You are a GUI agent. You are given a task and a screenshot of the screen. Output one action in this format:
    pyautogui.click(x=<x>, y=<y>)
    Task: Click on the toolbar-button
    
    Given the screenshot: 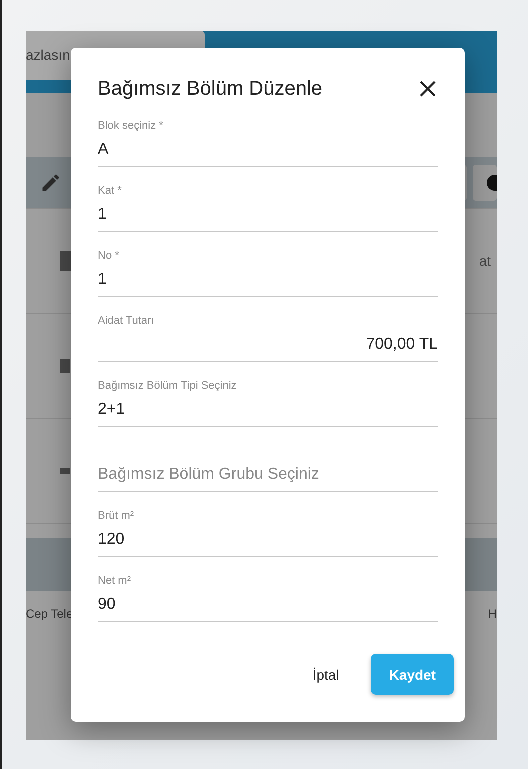 What is the action you would take?
    pyautogui.click(x=485, y=182)
    